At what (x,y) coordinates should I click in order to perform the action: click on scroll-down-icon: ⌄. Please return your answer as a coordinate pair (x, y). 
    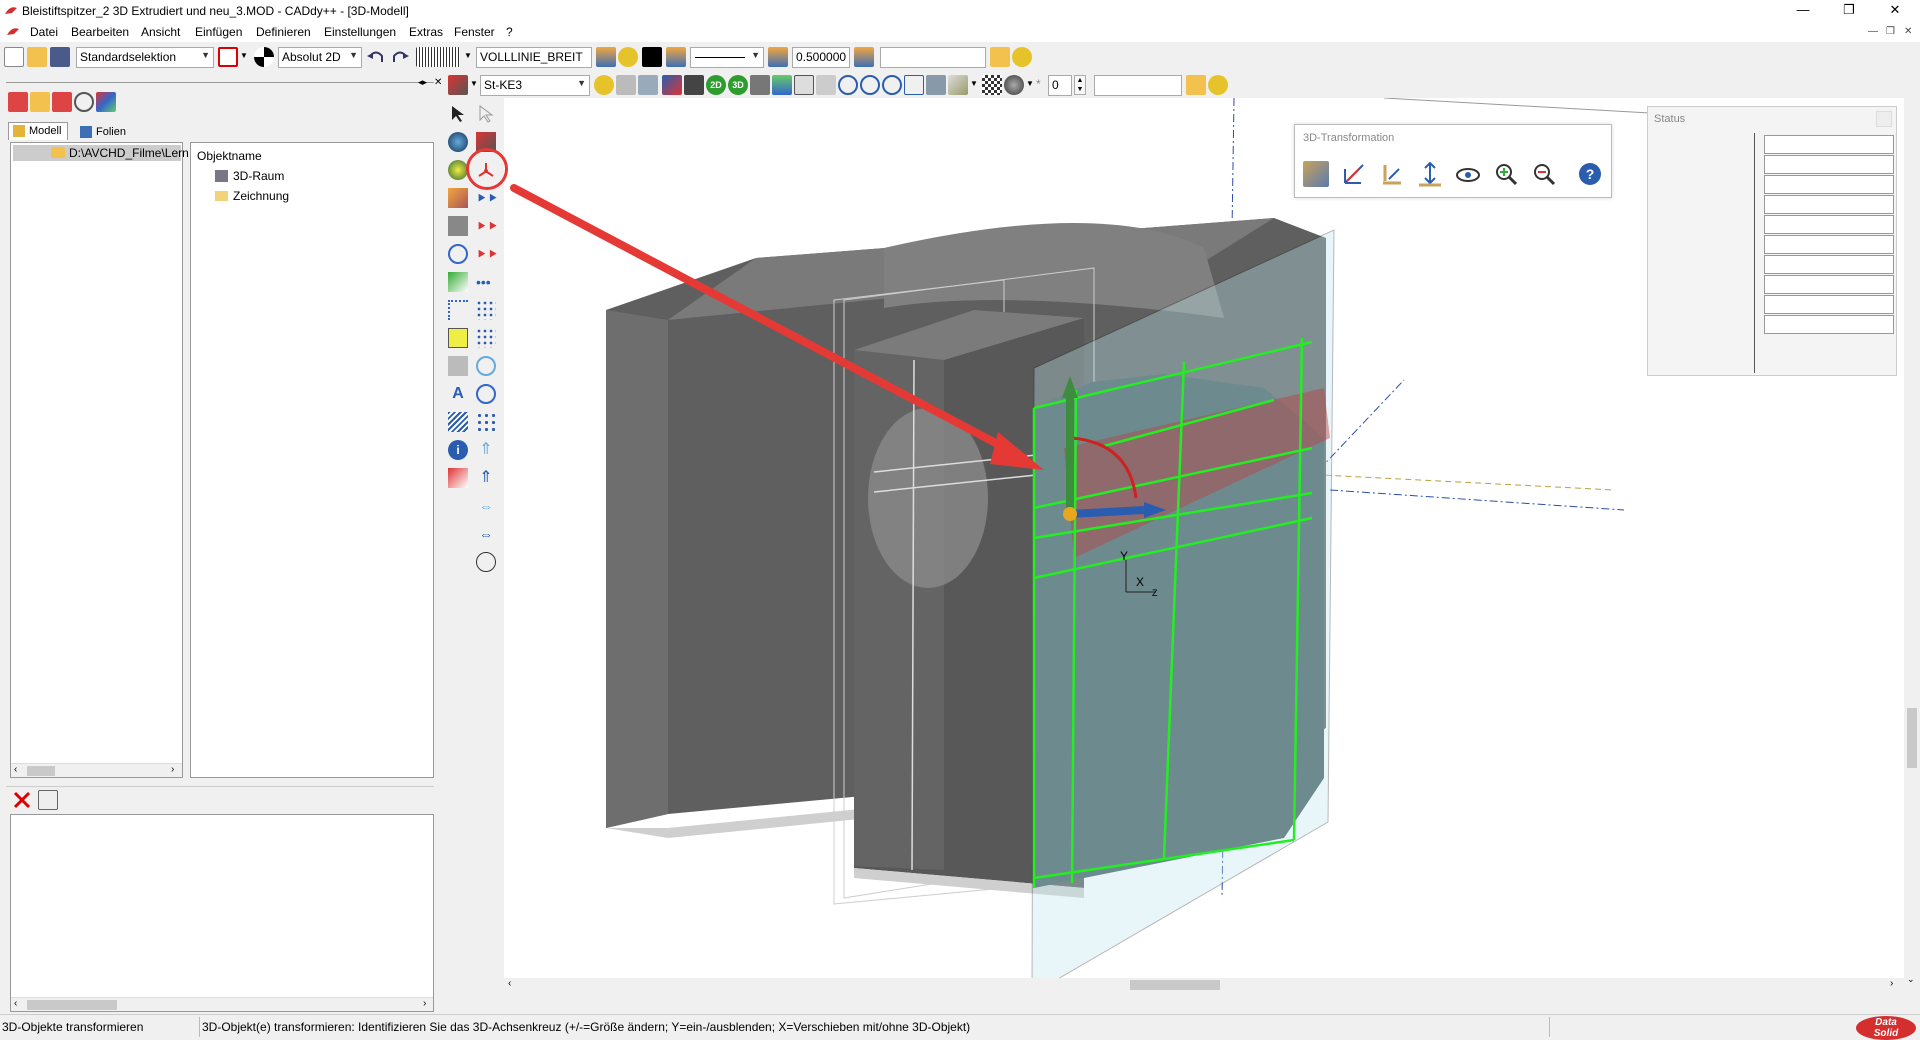
    Looking at the image, I should click on (1911, 979).